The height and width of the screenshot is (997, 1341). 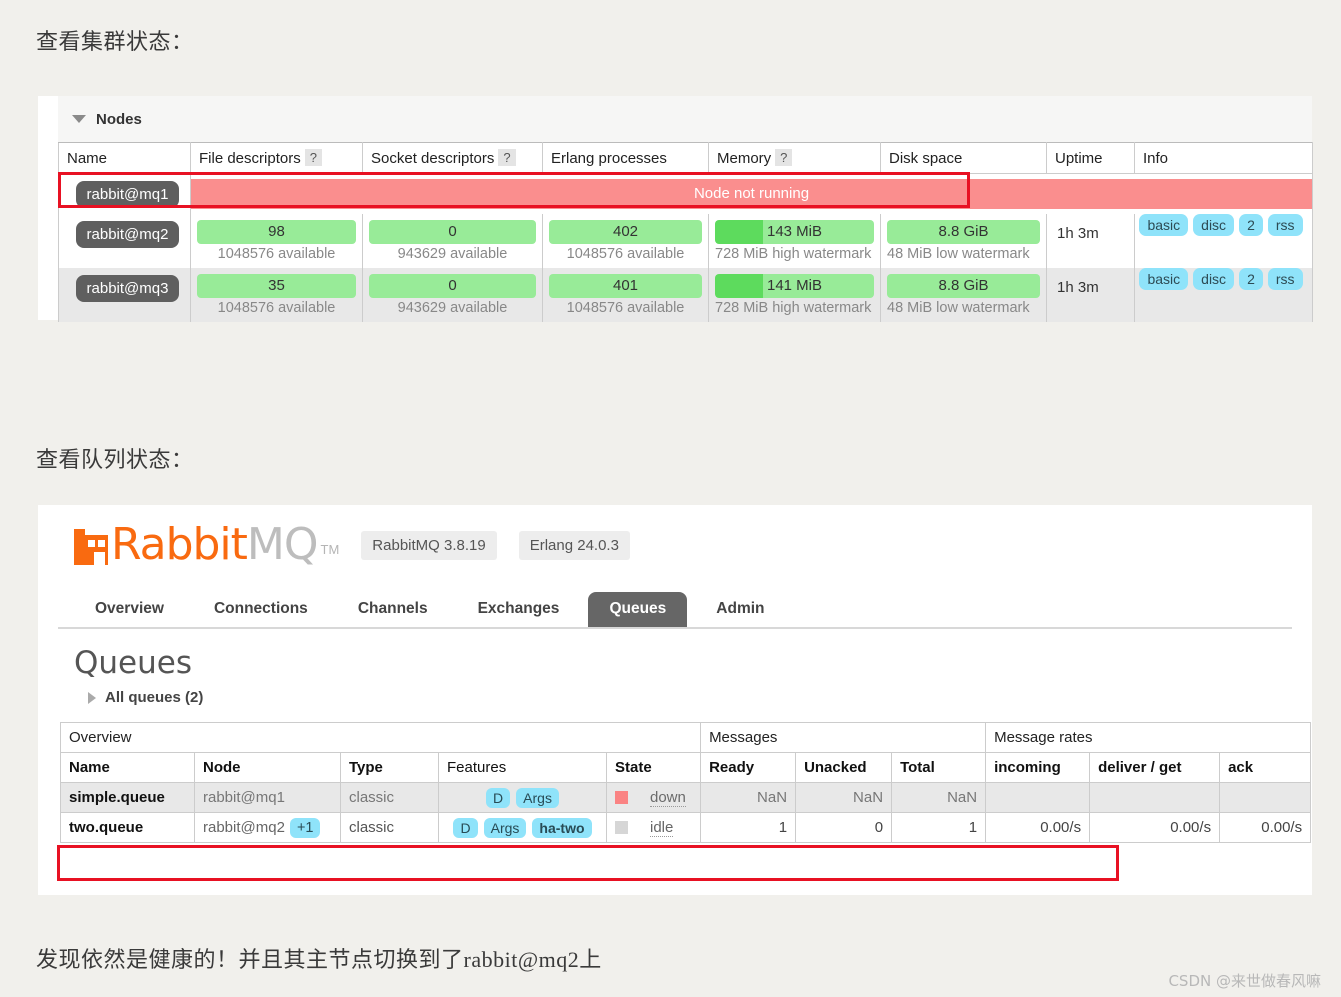 I want to click on memory-value: 143 MiB, so click(x=794, y=231).